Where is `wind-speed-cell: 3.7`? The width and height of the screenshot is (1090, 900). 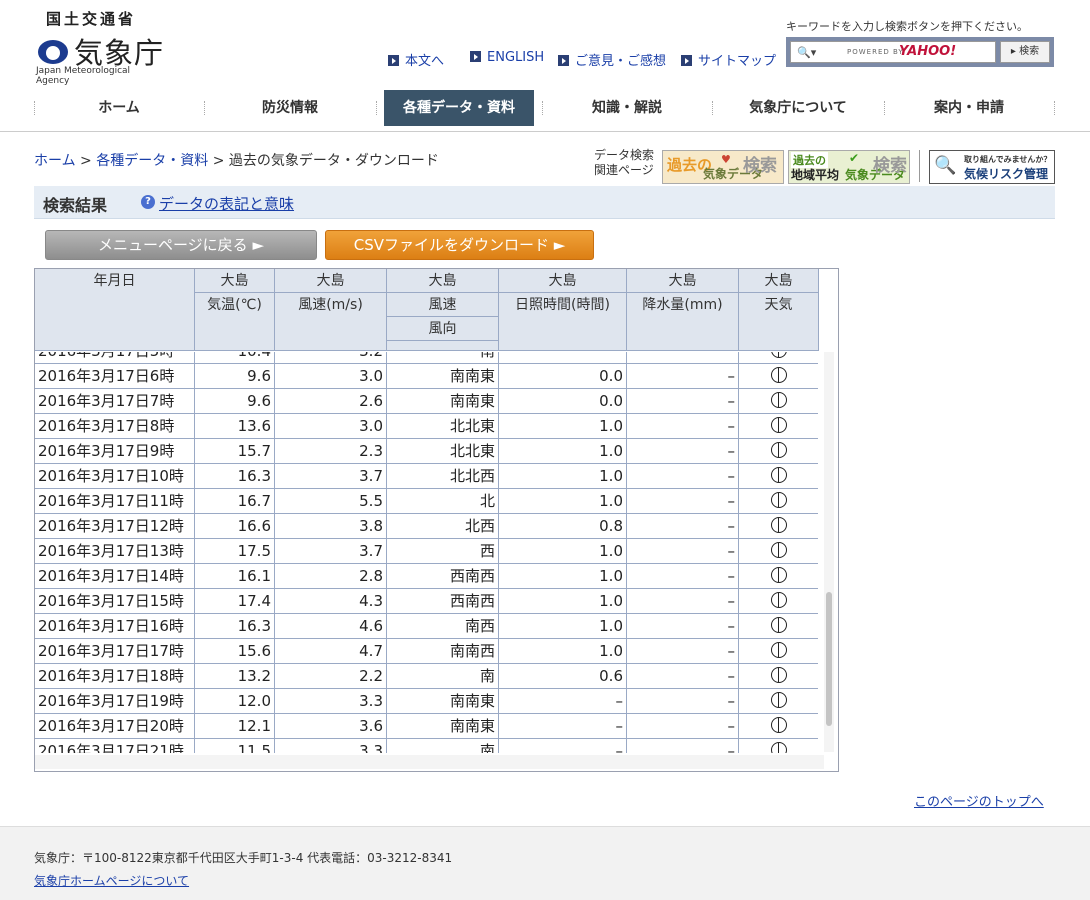
wind-speed-cell: 3.7 is located at coordinates (331, 551).